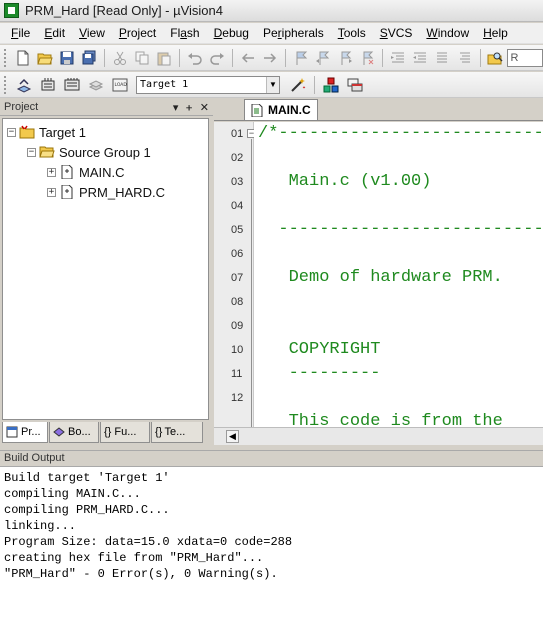 This screenshot has height=635, width=543. I want to click on comment-button, so click(442, 58).